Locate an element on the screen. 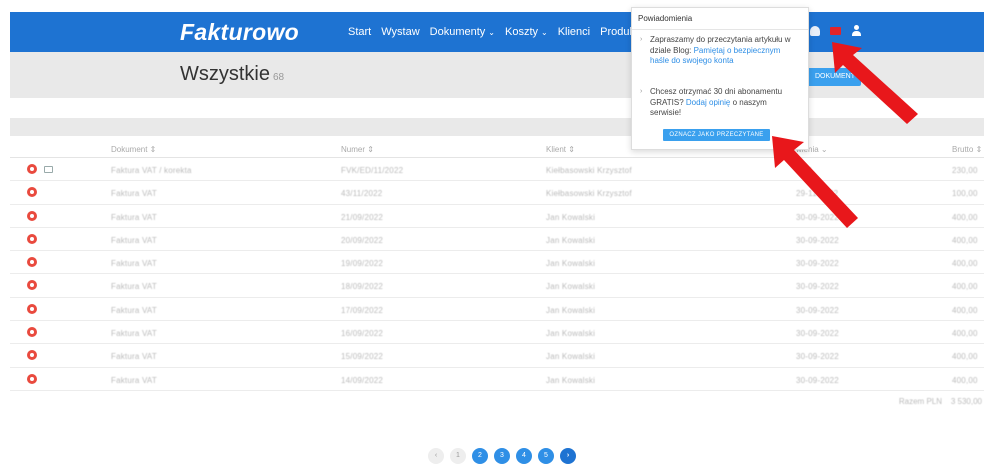 Image resolution: width=984 pixels, height=466 pixels. page-title: Wszystkie 68 is located at coordinates (232, 74).